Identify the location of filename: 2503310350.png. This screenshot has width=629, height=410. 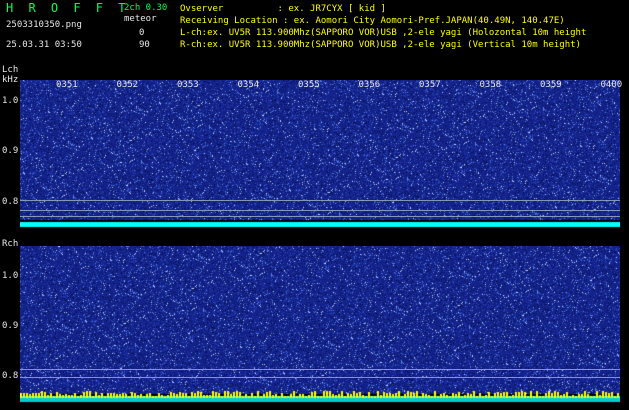
(44, 25).